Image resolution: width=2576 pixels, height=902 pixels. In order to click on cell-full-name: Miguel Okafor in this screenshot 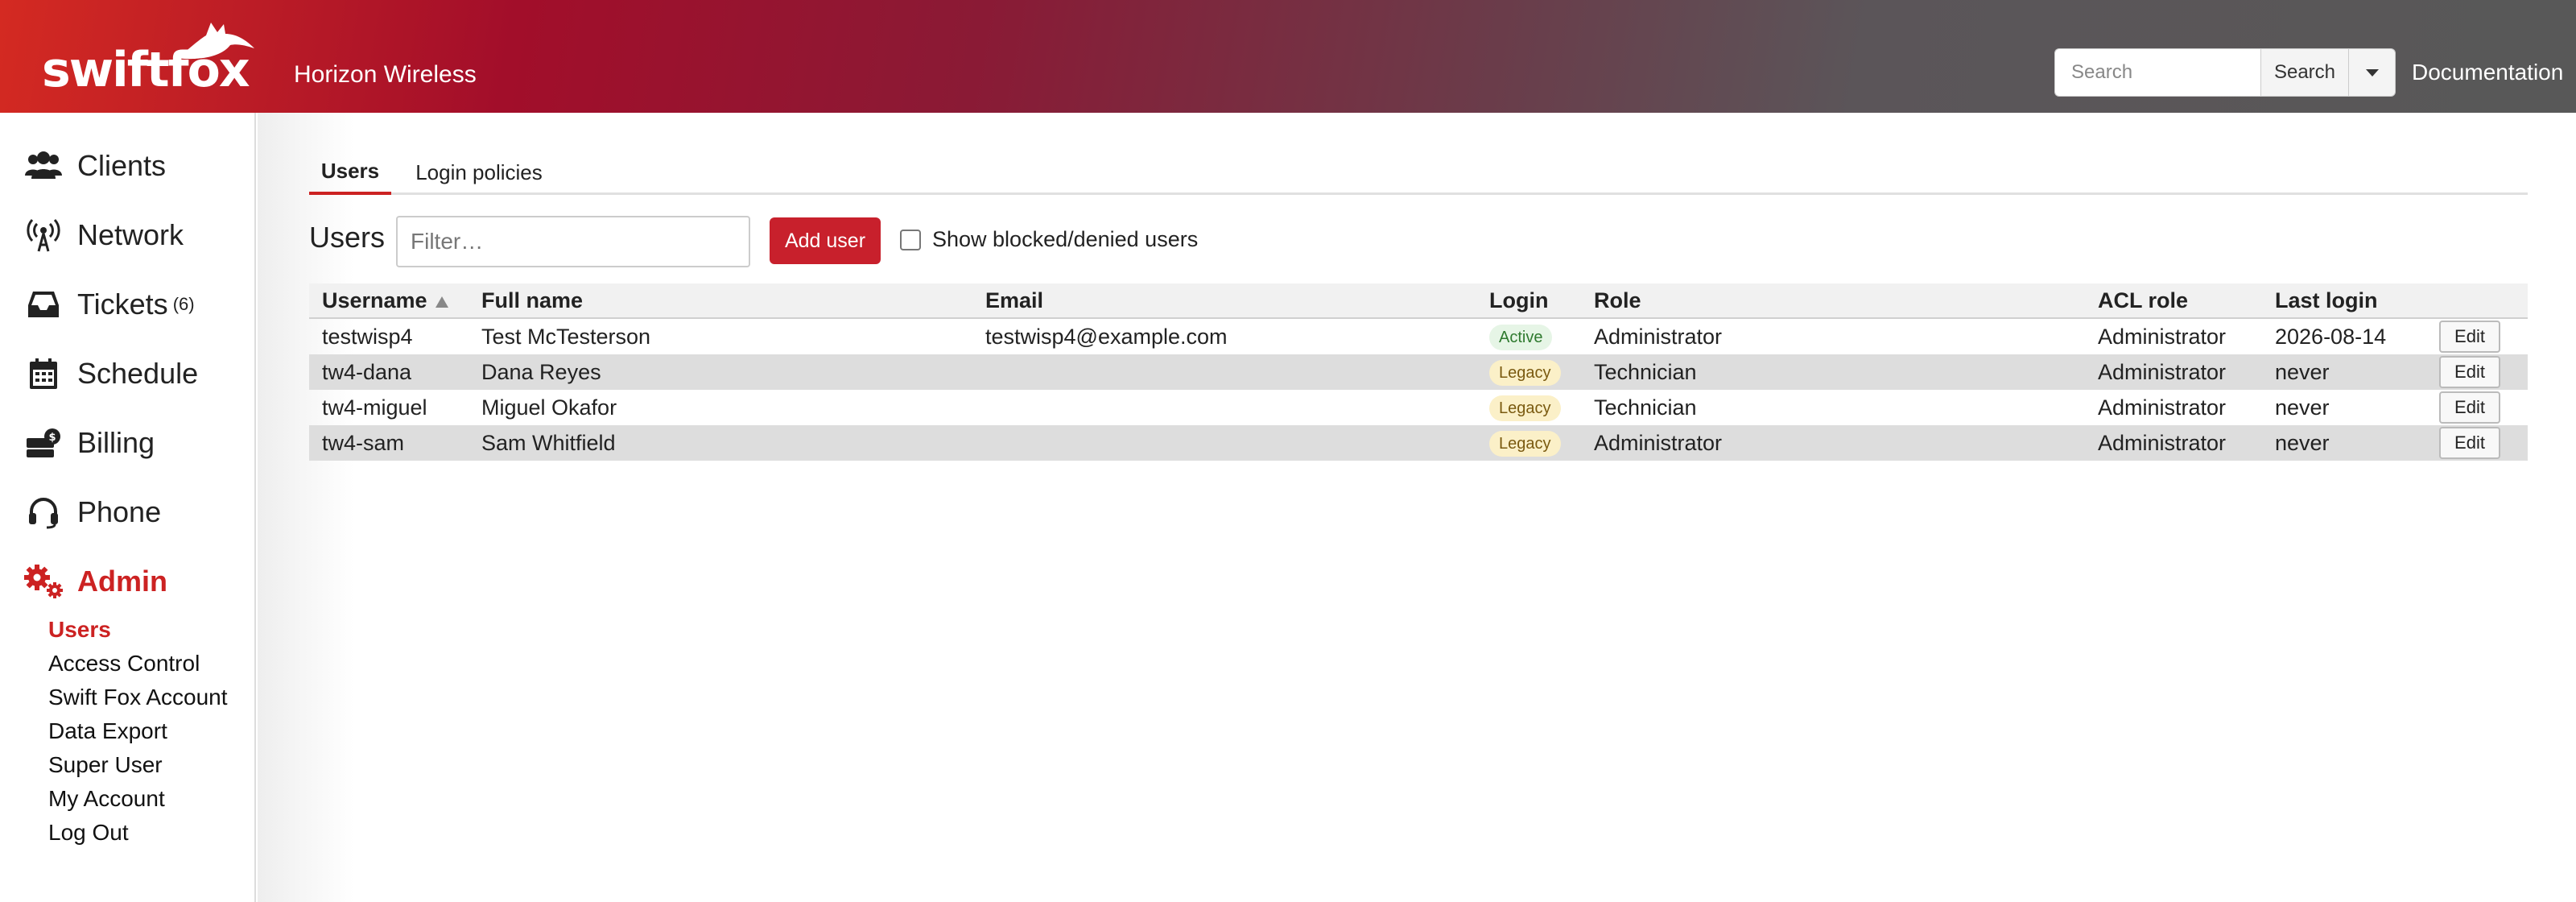, I will do `click(549, 407)`.